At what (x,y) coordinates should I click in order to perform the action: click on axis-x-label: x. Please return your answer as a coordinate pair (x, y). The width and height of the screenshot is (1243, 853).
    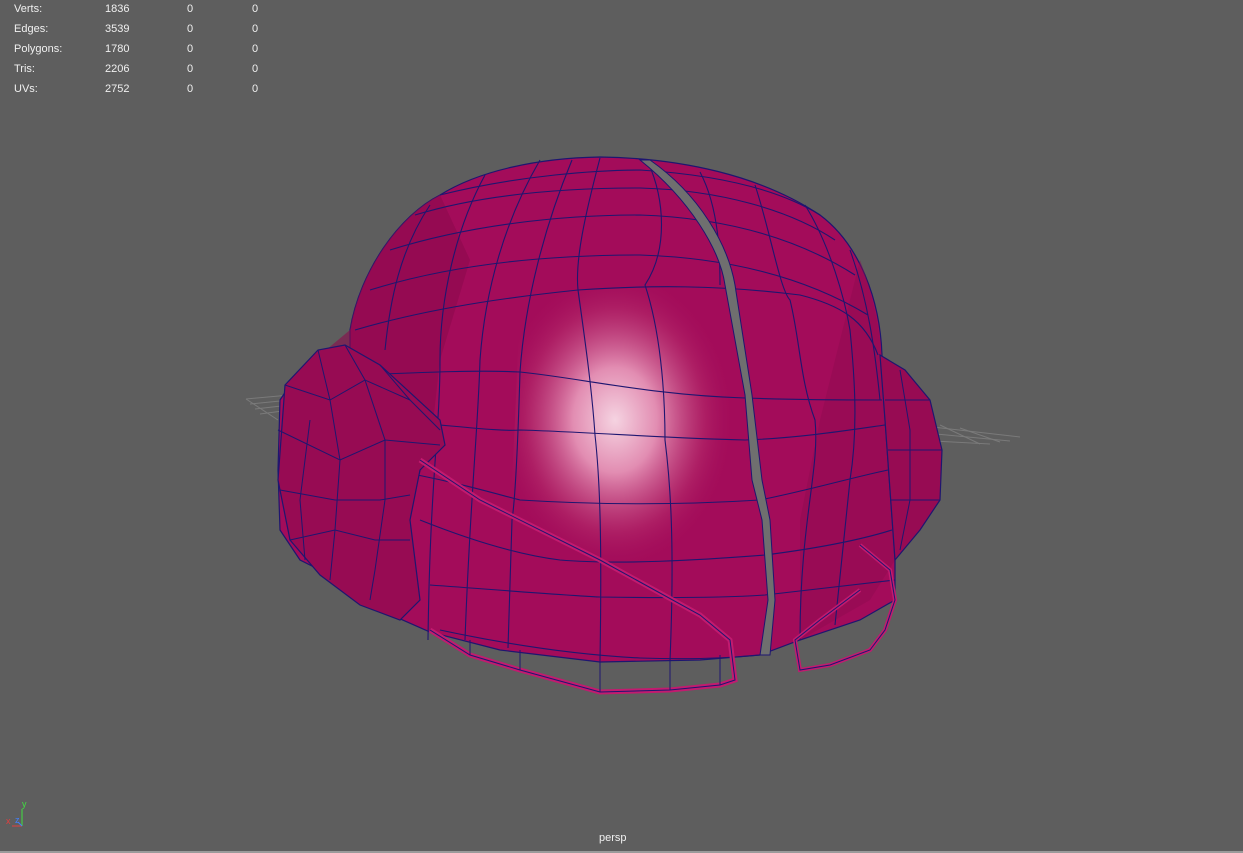
    Looking at the image, I should click on (8, 821).